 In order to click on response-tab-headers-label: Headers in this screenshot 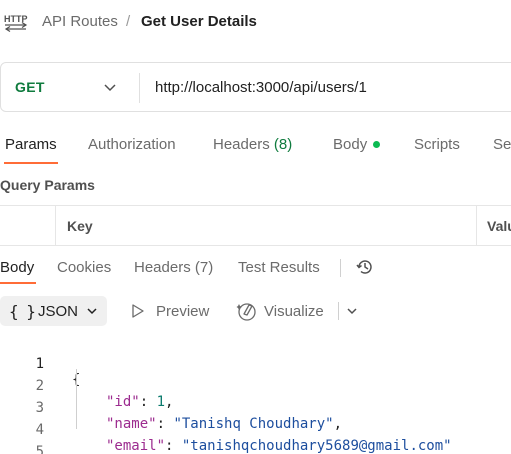, I will do `click(162, 267)`.